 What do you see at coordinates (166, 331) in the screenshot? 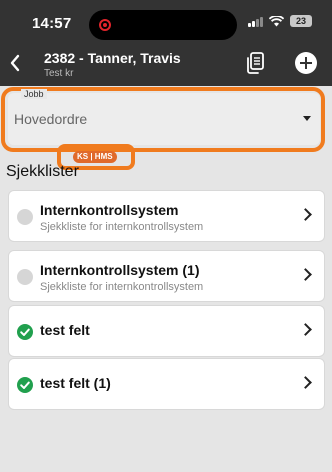
I see `checklist-item: test felt` at bounding box center [166, 331].